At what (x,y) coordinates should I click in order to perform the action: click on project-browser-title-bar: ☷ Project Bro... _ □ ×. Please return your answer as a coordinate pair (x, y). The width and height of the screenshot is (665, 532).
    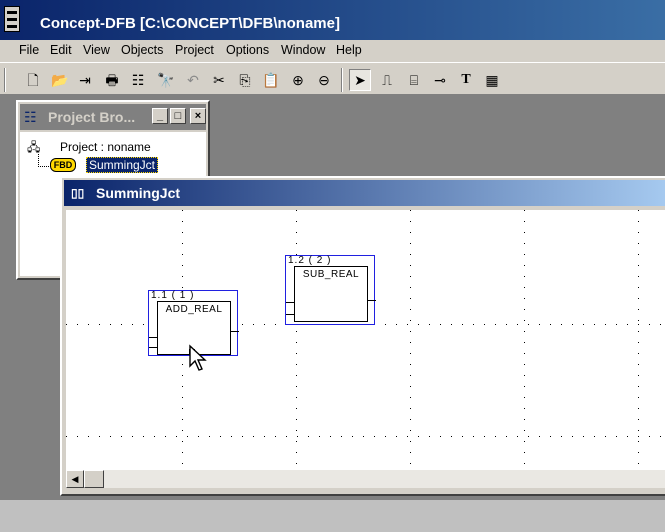
    Looking at the image, I should click on (113, 117).